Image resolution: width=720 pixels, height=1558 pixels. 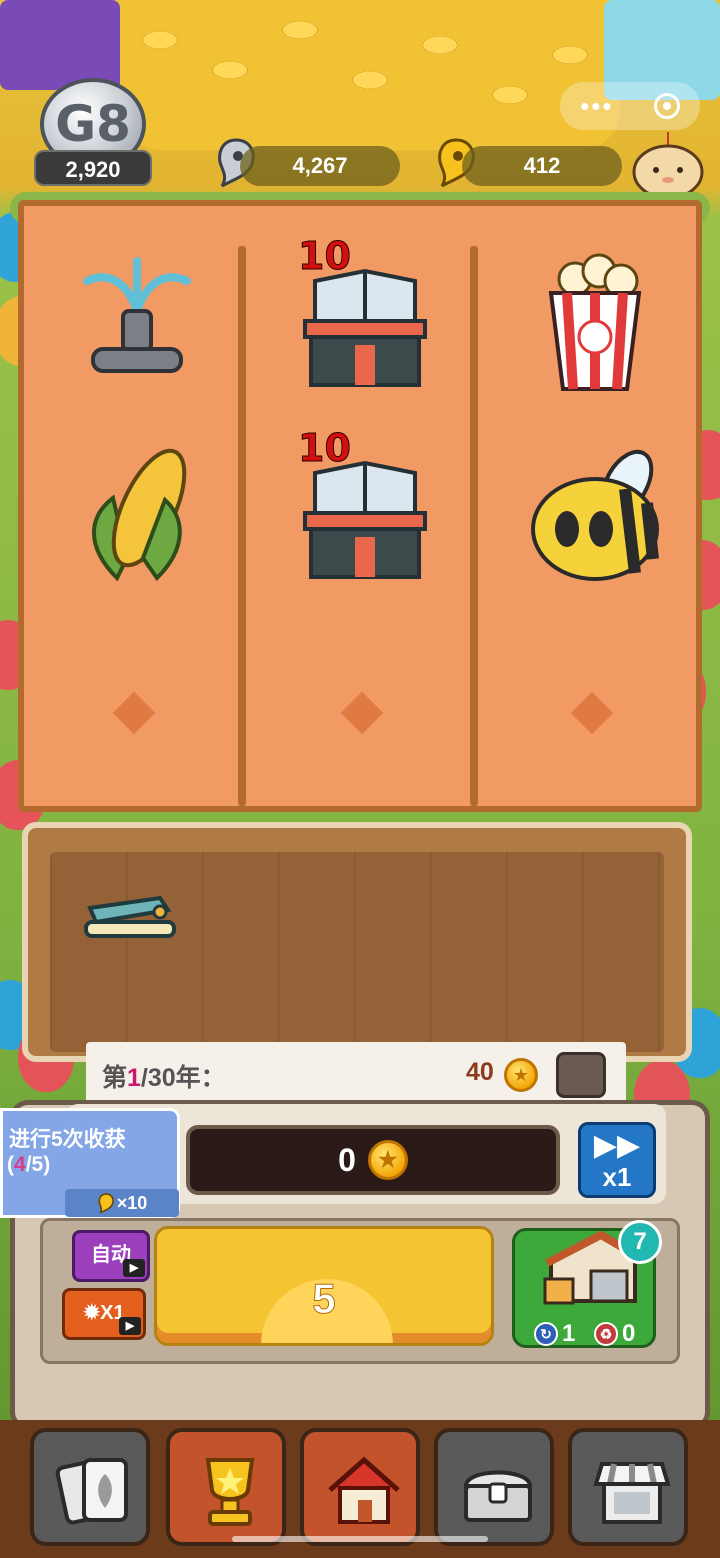 I want to click on harvest-count: 5, so click(x=324, y=1299).